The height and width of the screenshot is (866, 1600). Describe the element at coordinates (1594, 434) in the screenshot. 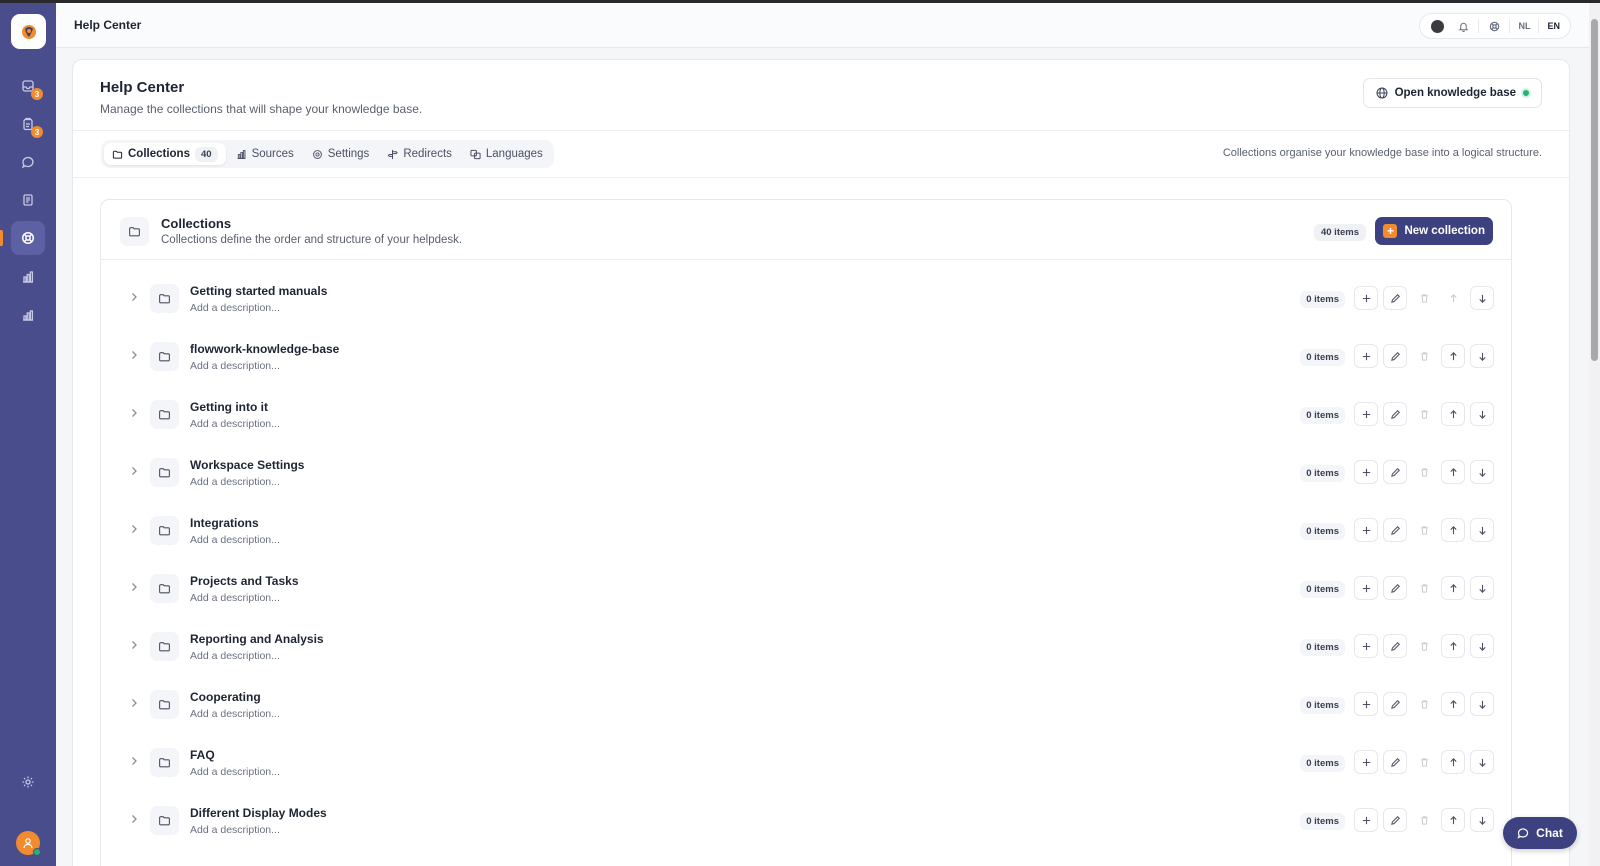

I see `page-scrollbar` at that location.